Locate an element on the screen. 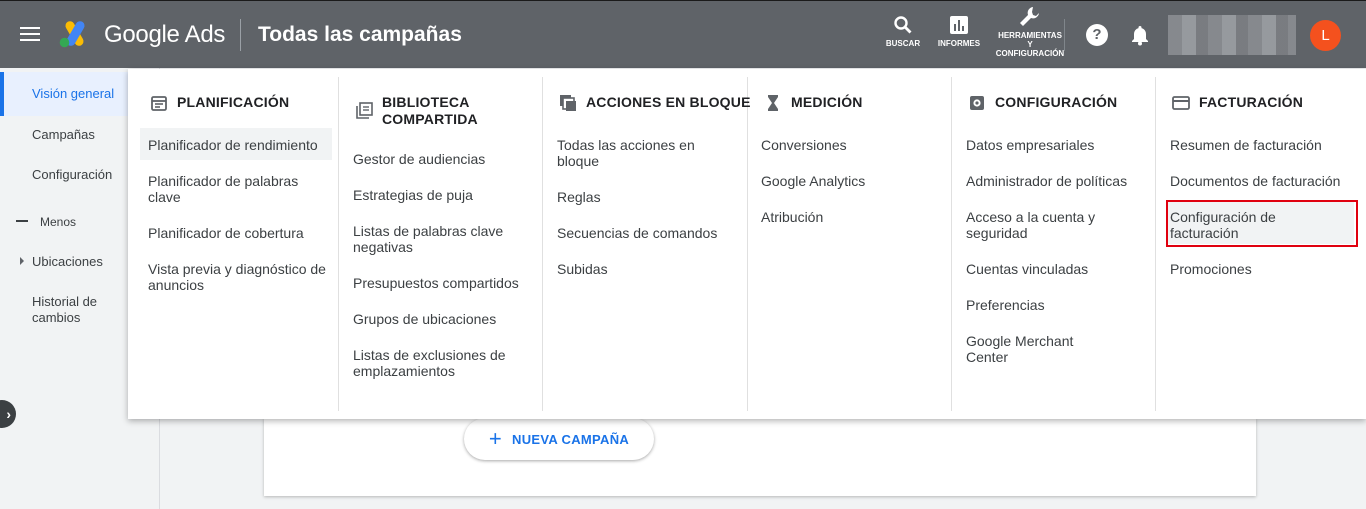 The image size is (1366, 509). library-icon is located at coordinates (364, 110).